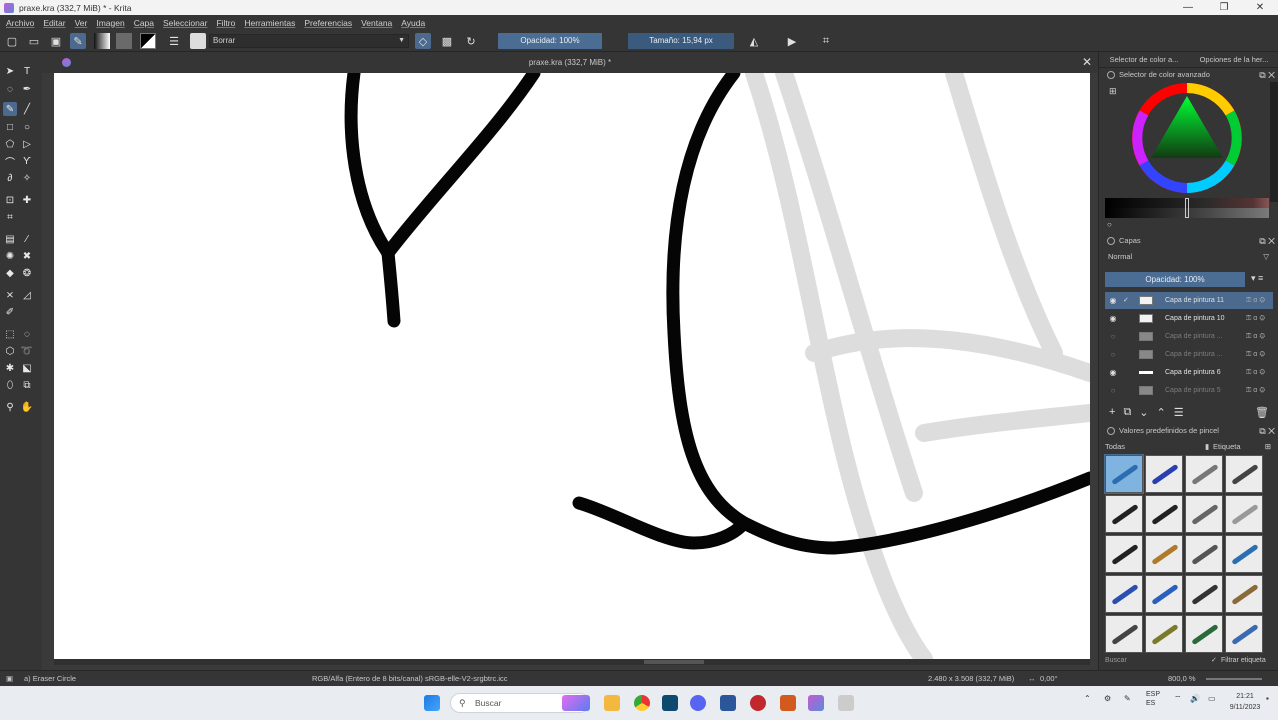  Describe the element at coordinates (1153, 699) in the screenshot. I see `language-indicator: ESP ES` at that location.